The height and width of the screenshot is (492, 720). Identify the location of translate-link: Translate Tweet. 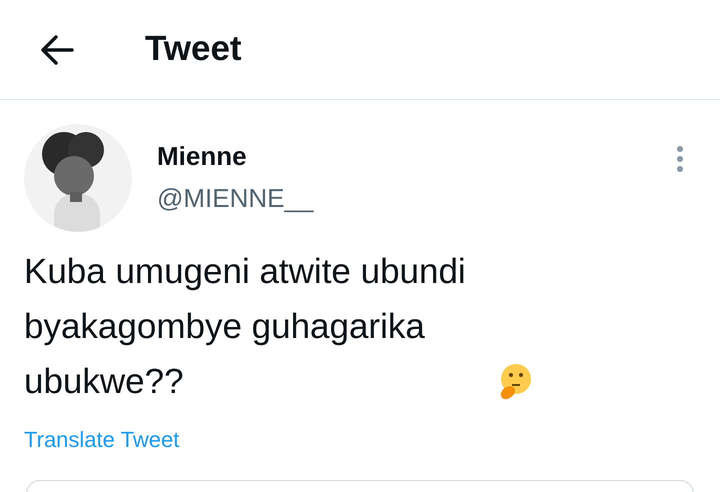
(360, 439).